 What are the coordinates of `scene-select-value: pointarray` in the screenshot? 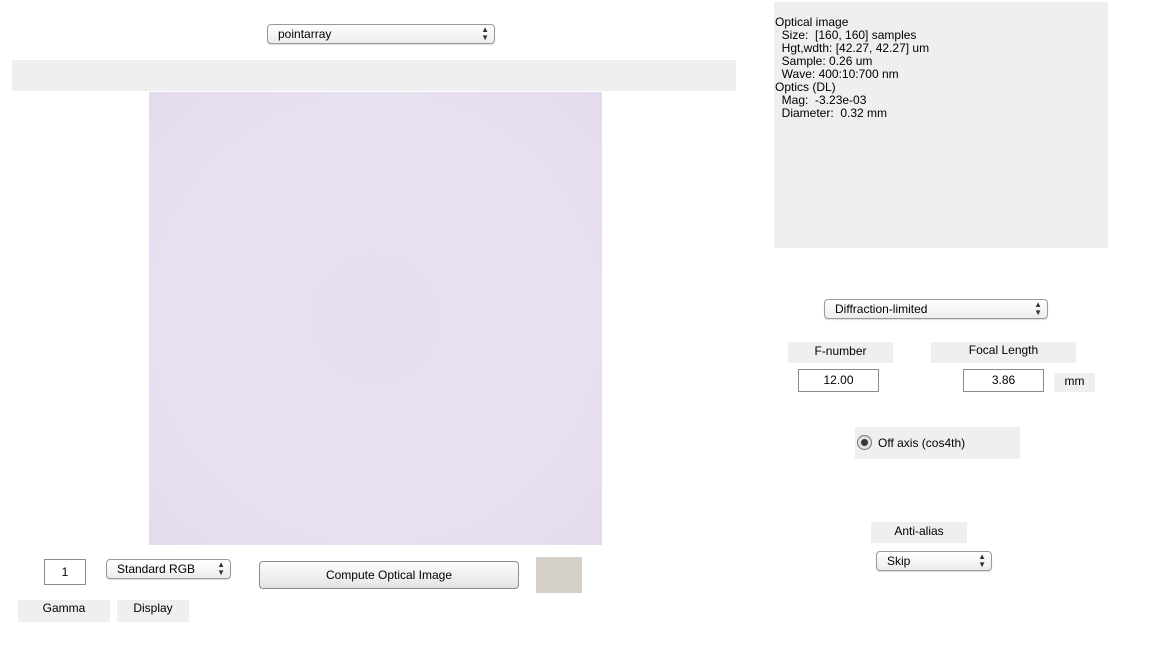 It's located at (305, 34).